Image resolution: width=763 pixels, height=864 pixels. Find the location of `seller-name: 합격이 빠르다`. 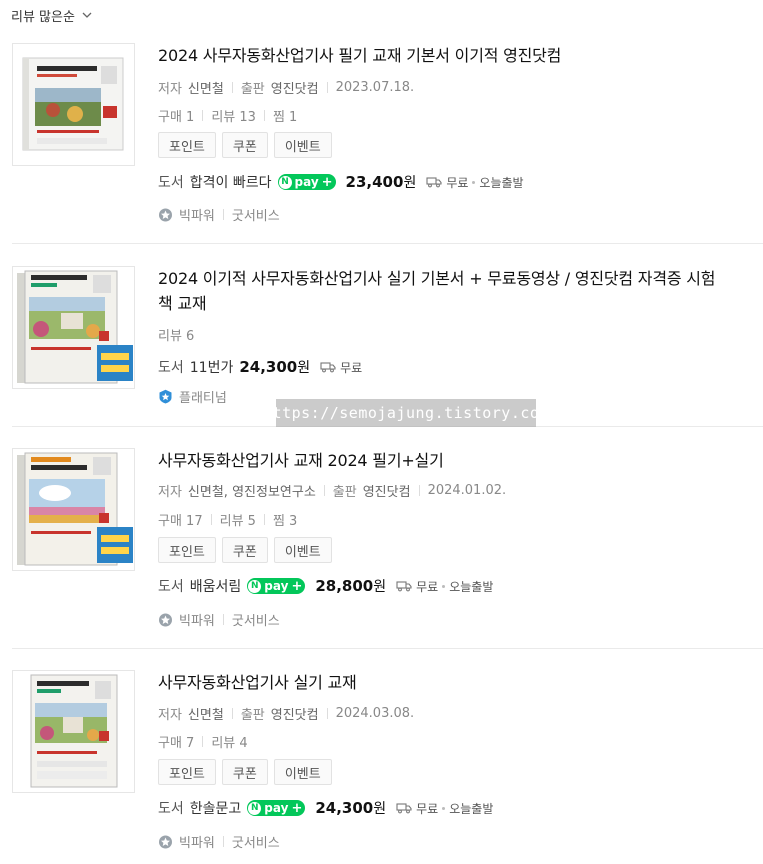

seller-name: 합격이 빠르다 is located at coordinates (231, 182).